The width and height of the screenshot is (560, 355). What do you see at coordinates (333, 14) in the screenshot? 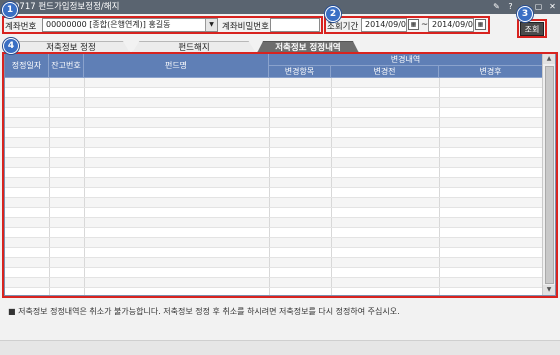
I see `marker-2: 2` at bounding box center [333, 14].